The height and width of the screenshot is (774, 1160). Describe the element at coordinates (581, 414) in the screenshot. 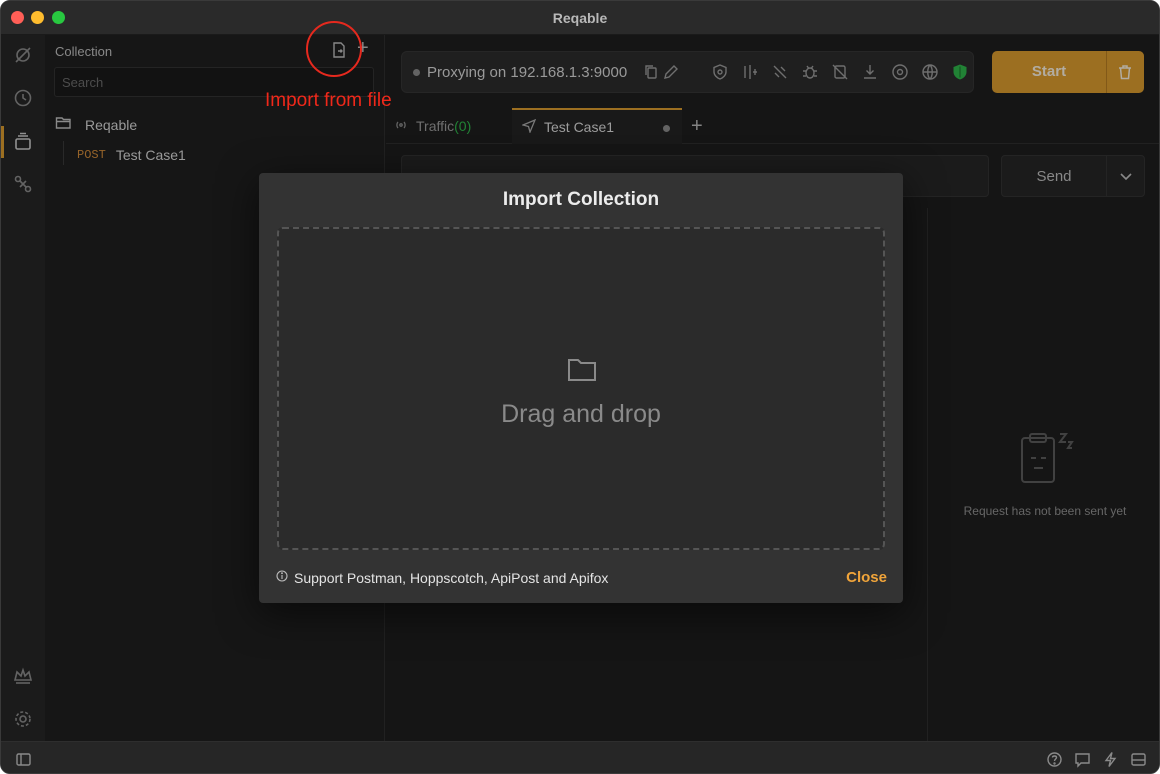

I see `drop-zone-text: Drag and drop` at that location.